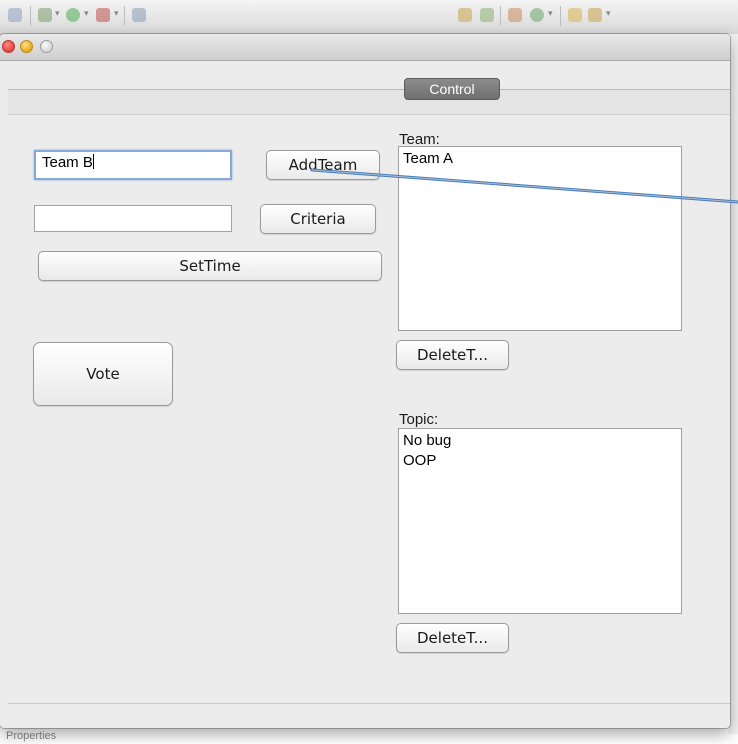 This screenshot has width=738, height=744. I want to click on run-icon, so click(73, 15).